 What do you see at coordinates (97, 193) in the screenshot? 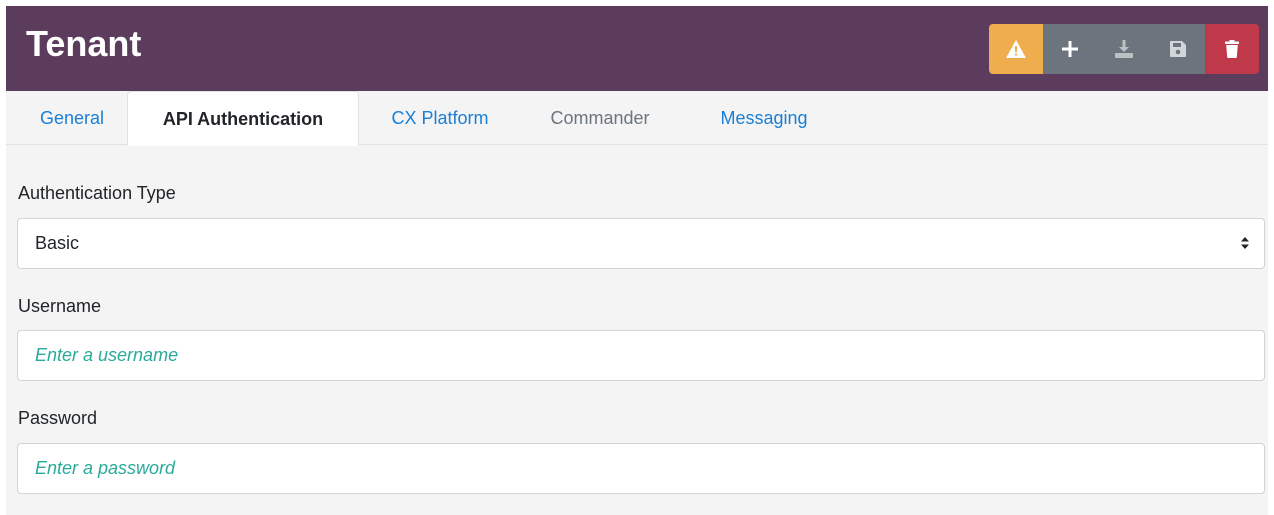
I see `authentication-type-label: Authentication Type` at bounding box center [97, 193].